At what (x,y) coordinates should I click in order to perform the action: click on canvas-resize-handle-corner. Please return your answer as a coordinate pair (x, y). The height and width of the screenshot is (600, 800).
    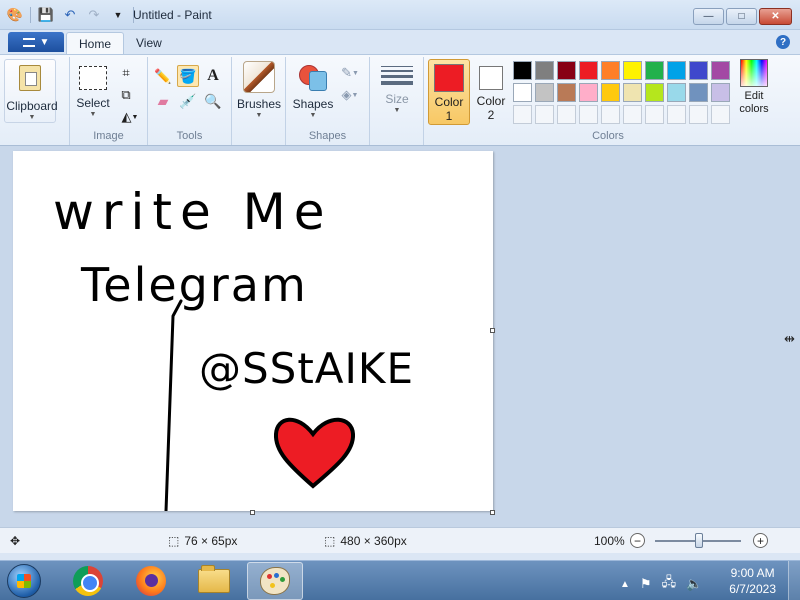
    Looking at the image, I should click on (492, 512).